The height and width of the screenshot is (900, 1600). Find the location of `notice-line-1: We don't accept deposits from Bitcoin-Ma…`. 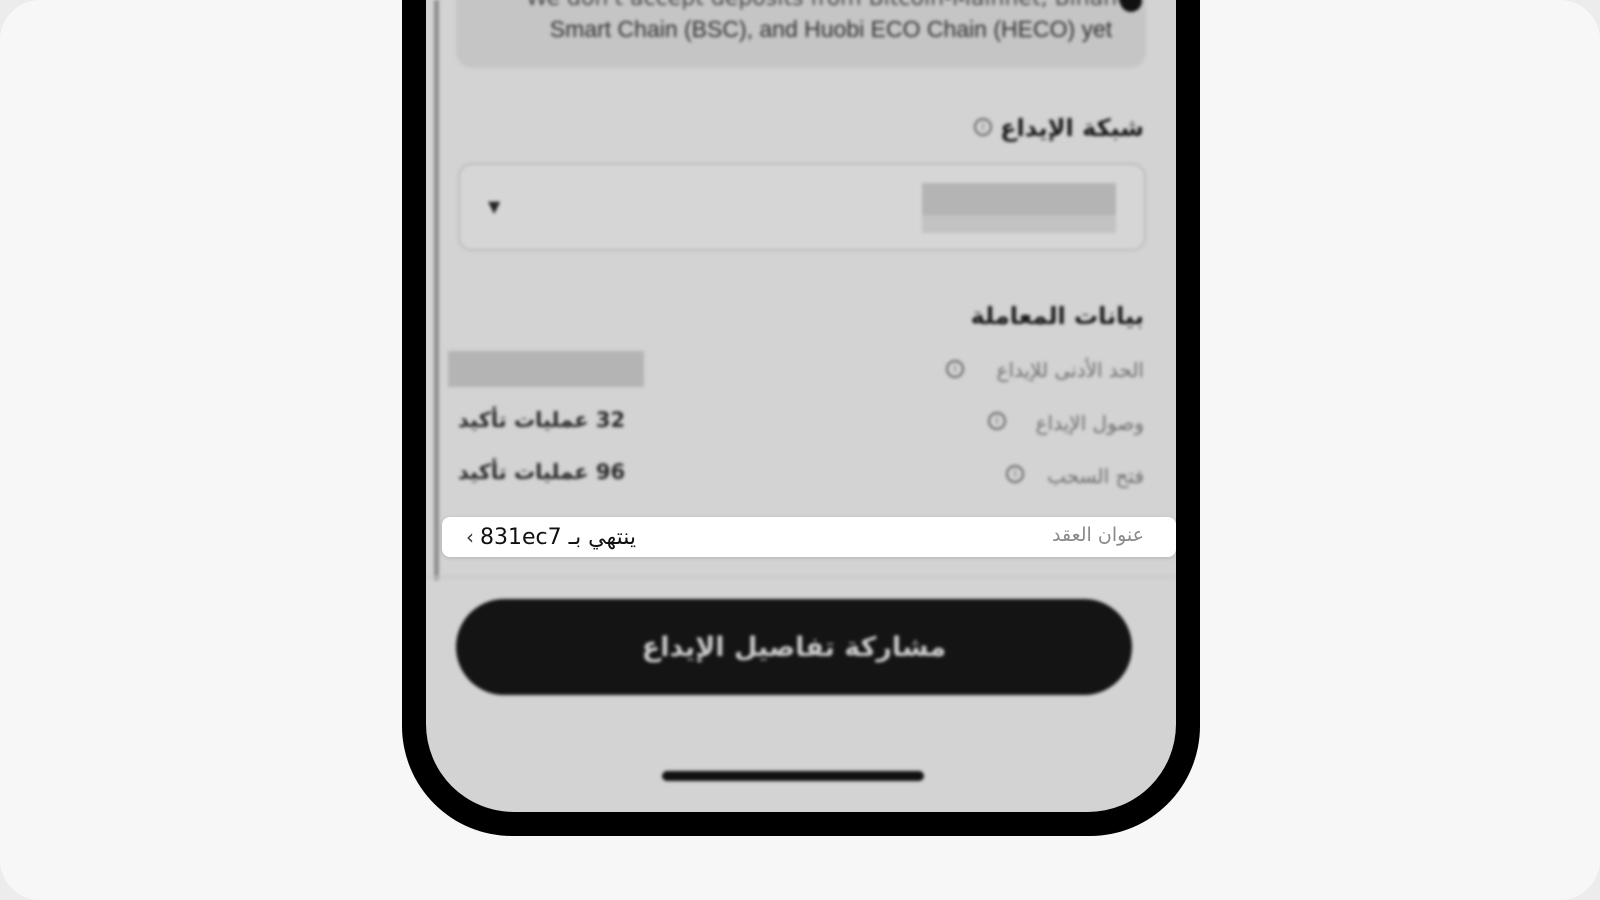

notice-line-1: We don't accept deposits from Bitcoin-Ma… is located at coordinates (826, 5).